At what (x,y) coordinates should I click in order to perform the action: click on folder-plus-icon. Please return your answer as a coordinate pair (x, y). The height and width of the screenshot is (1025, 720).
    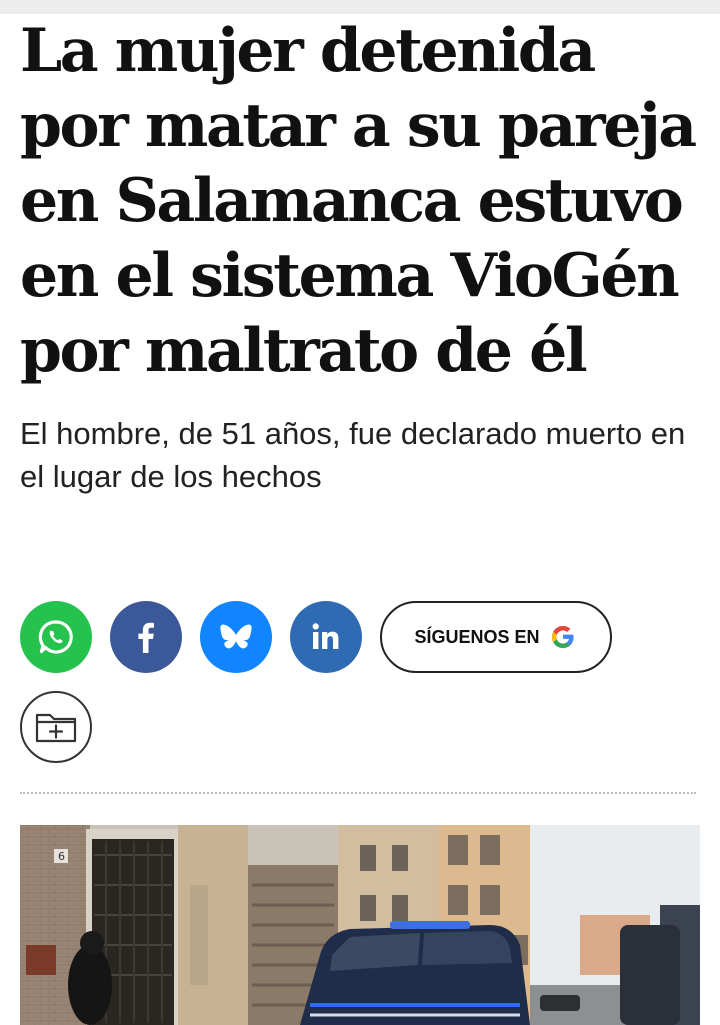
    Looking at the image, I should click on (56, 728).